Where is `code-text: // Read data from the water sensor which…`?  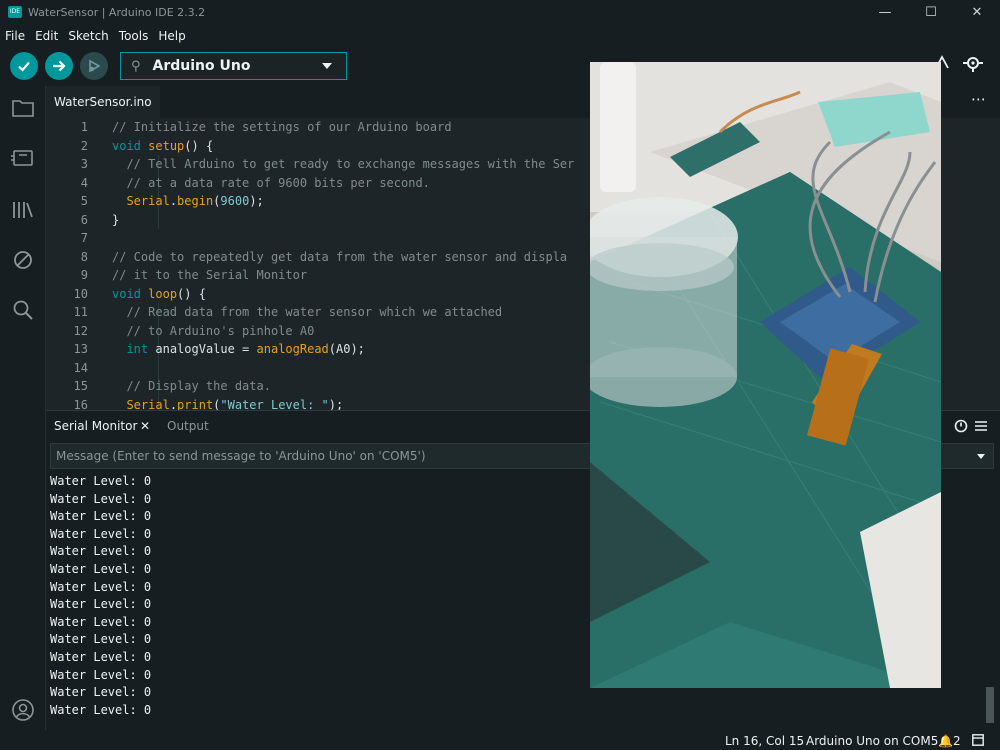 code-text: // Read data from the water sensor which… is located at coordinates (314, 312).